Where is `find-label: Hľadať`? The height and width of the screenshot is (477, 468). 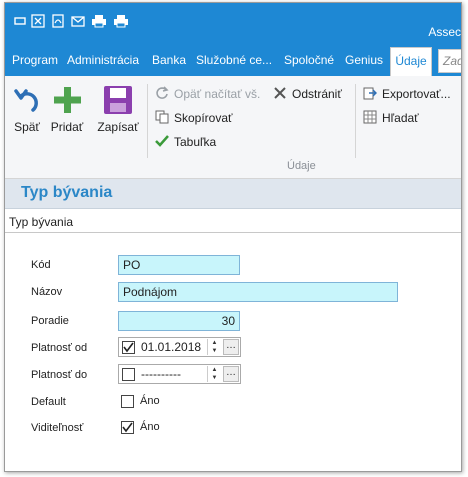 find-label: Hľadať is located at coordinates (400, 118).